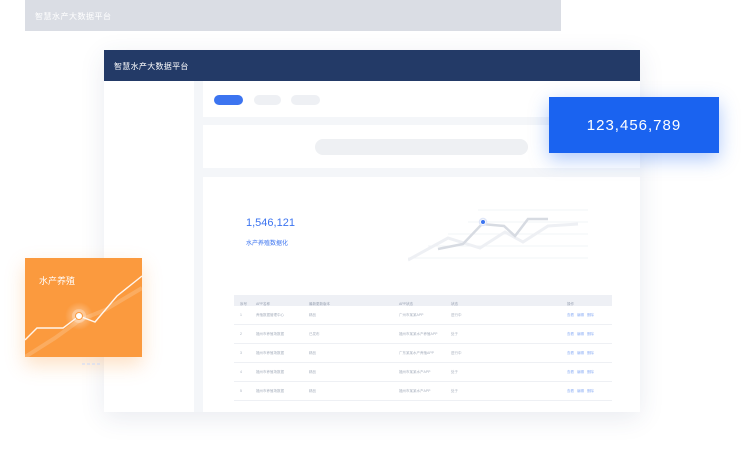  I want to click on table-cell: 已发布, so click(314, 334).